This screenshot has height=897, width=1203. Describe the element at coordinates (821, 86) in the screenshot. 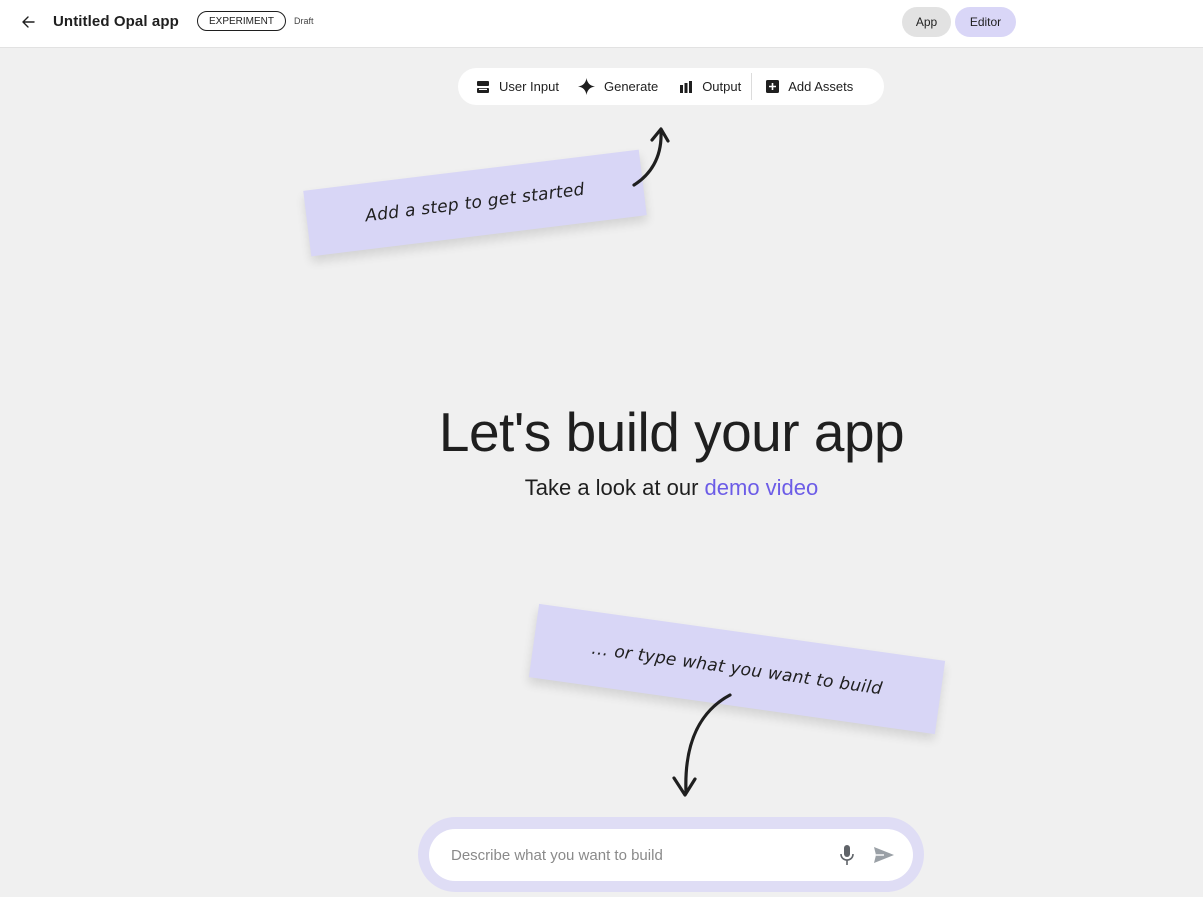

I see `add-assets-label: Add Assets` at that location.